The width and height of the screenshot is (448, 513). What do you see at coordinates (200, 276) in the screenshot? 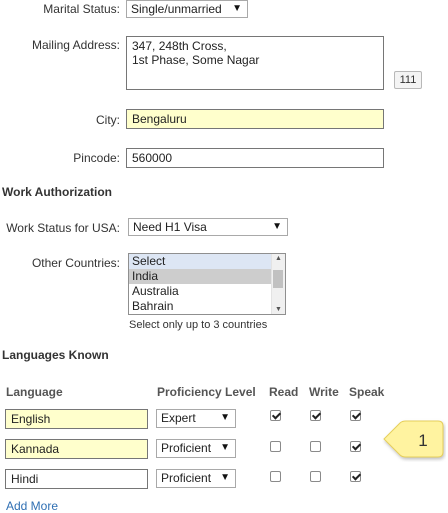
I see `country-option: India` at bounding box center [200, 276].